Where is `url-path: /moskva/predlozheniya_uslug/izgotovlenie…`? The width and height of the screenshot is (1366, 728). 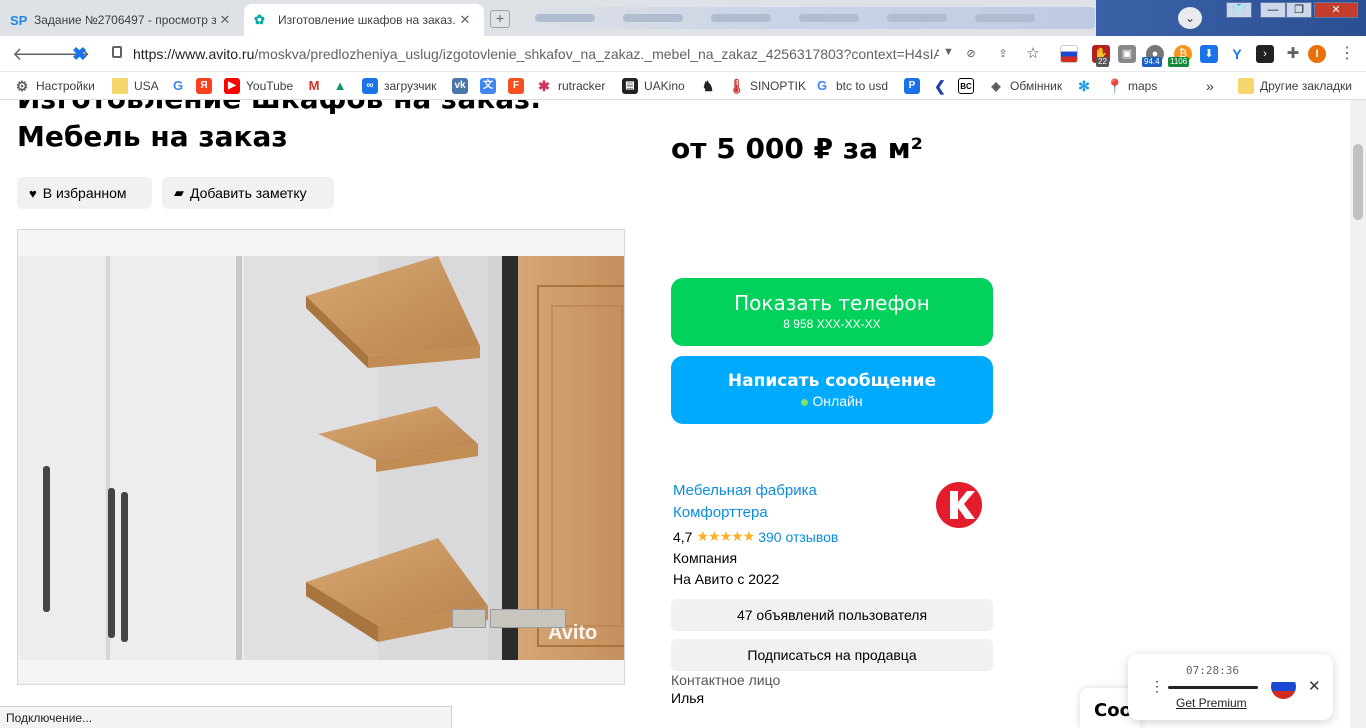 url-path: /moskva/predlozheniya_uslug/izgotovlenie… is located at coordinates (596, 54).